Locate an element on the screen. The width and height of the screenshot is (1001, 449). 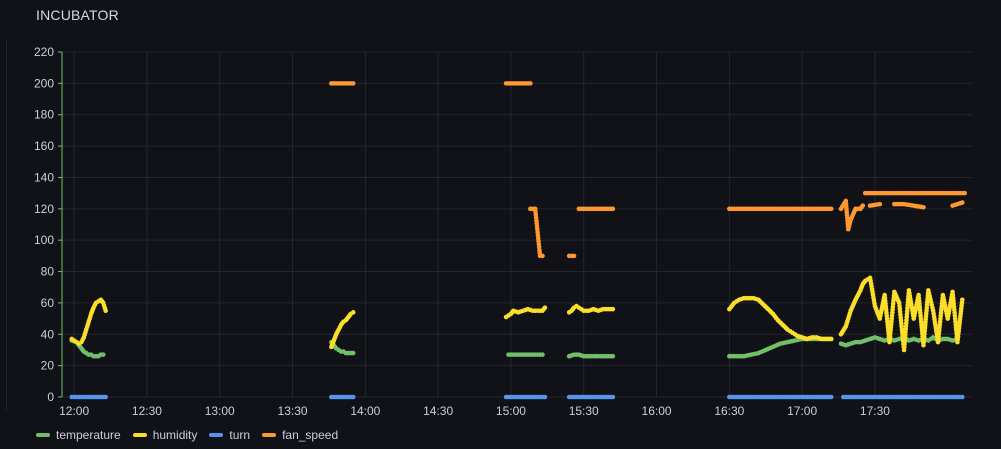
legend-label: turn is located at coordinates (240, 435).